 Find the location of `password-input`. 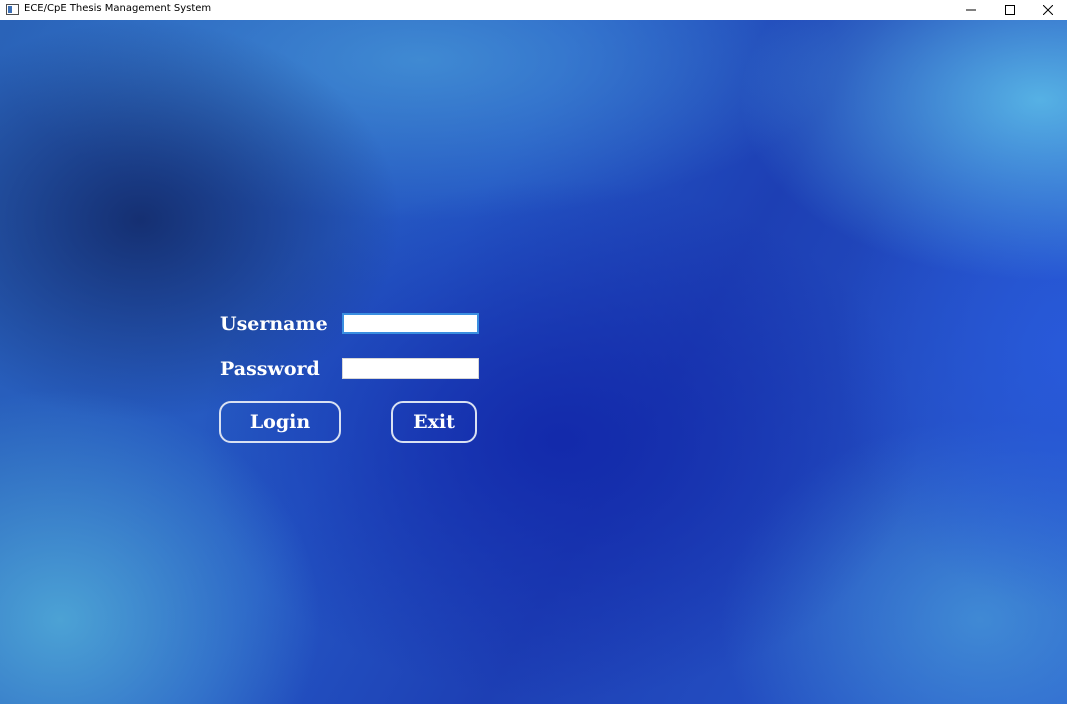

password-input is located at coordinates (410, 368).